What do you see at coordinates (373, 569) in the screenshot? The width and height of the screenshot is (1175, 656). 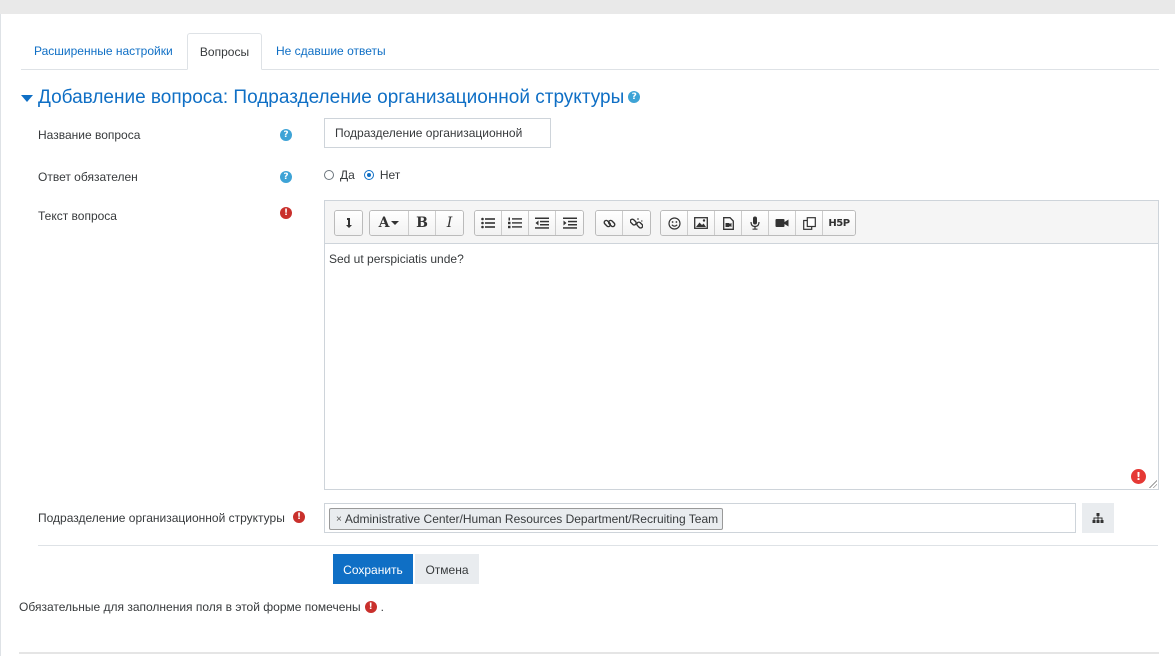 I see `save-button: Сохранить` at bounding box center [373, 569].